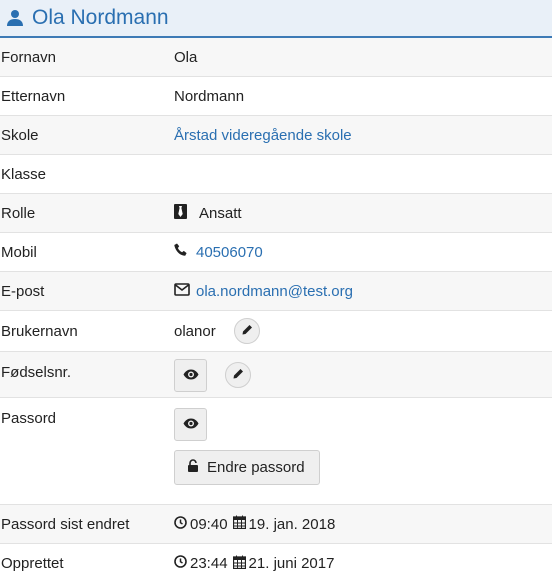  What do you see at coordinates (32, 563) in the screenshot?
I see `field-label: Opprettet` at bounding box center [32, 563].